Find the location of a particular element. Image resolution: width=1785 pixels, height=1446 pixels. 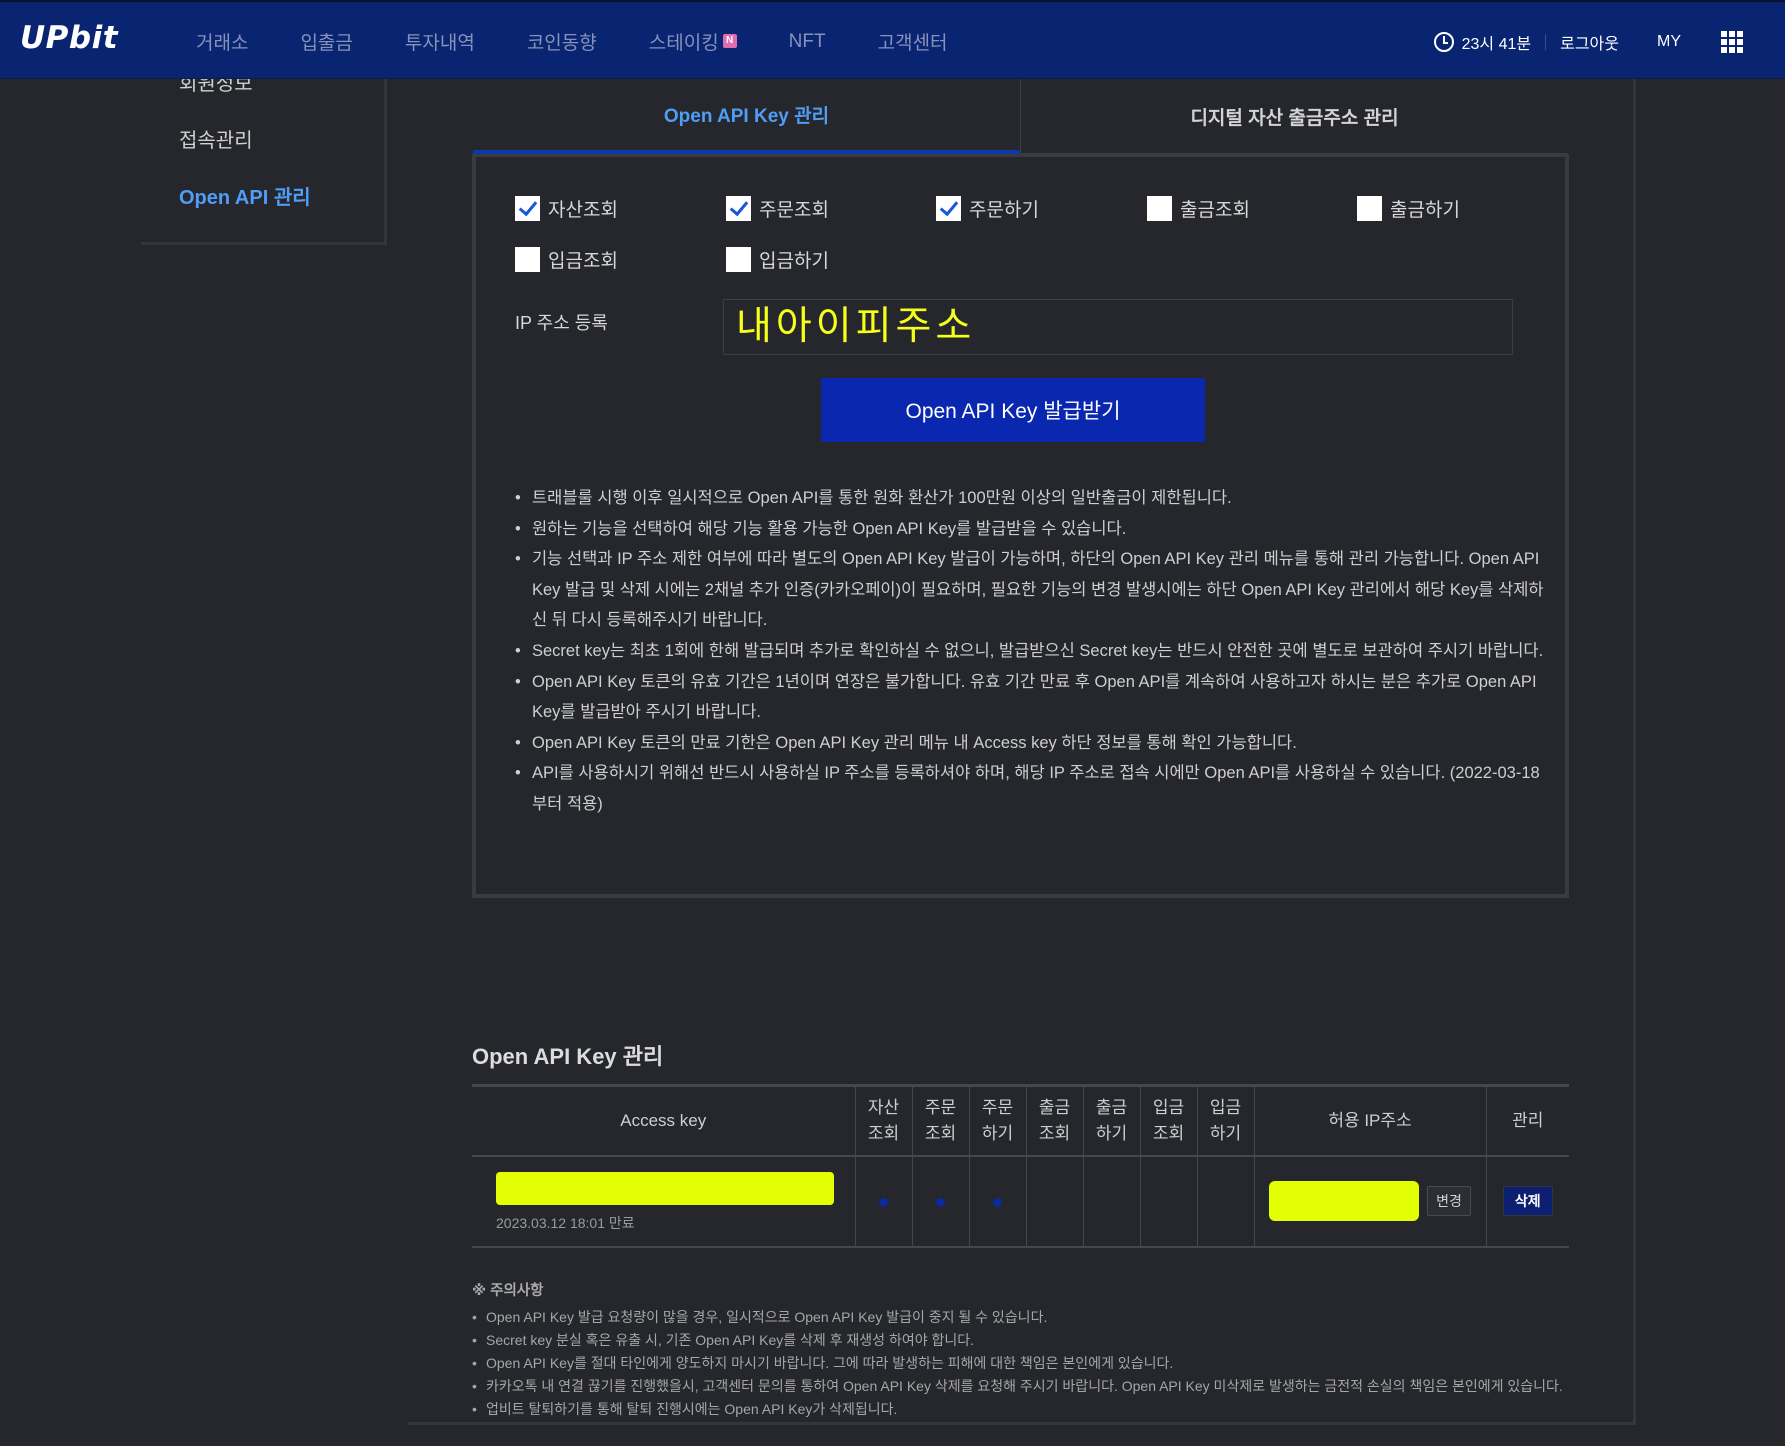

checkbox-withdraw-make: 출금하기 is located at coordinates (1408, 208).